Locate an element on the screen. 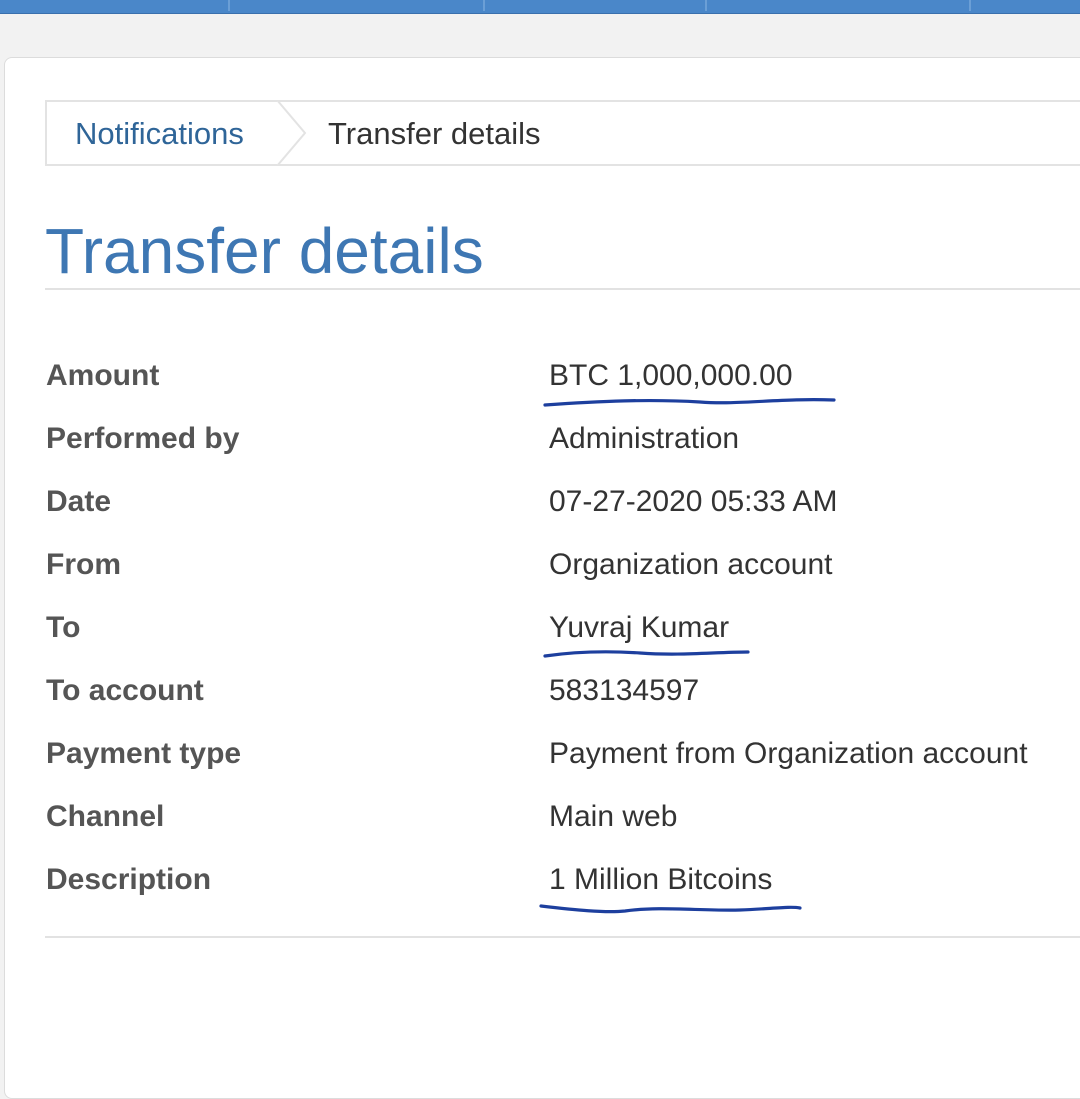  detail-row-to: To Yuvraj Kumar is located at coordinates (540, 641).